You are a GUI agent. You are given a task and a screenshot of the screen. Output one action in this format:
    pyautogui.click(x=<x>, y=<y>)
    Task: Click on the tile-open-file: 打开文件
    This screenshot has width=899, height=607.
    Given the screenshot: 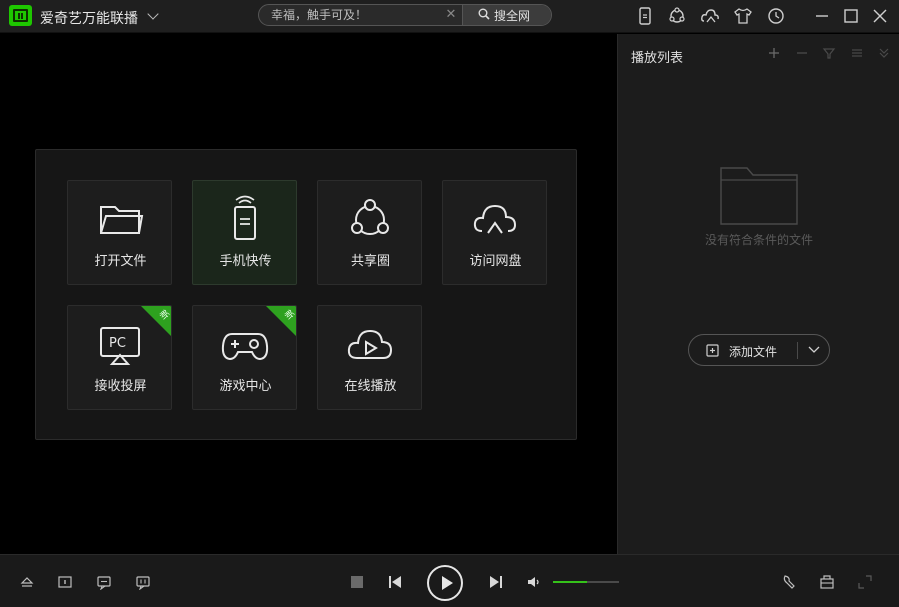 What is the action you would take?
    pyautogui.click(x=119, y=232)
    